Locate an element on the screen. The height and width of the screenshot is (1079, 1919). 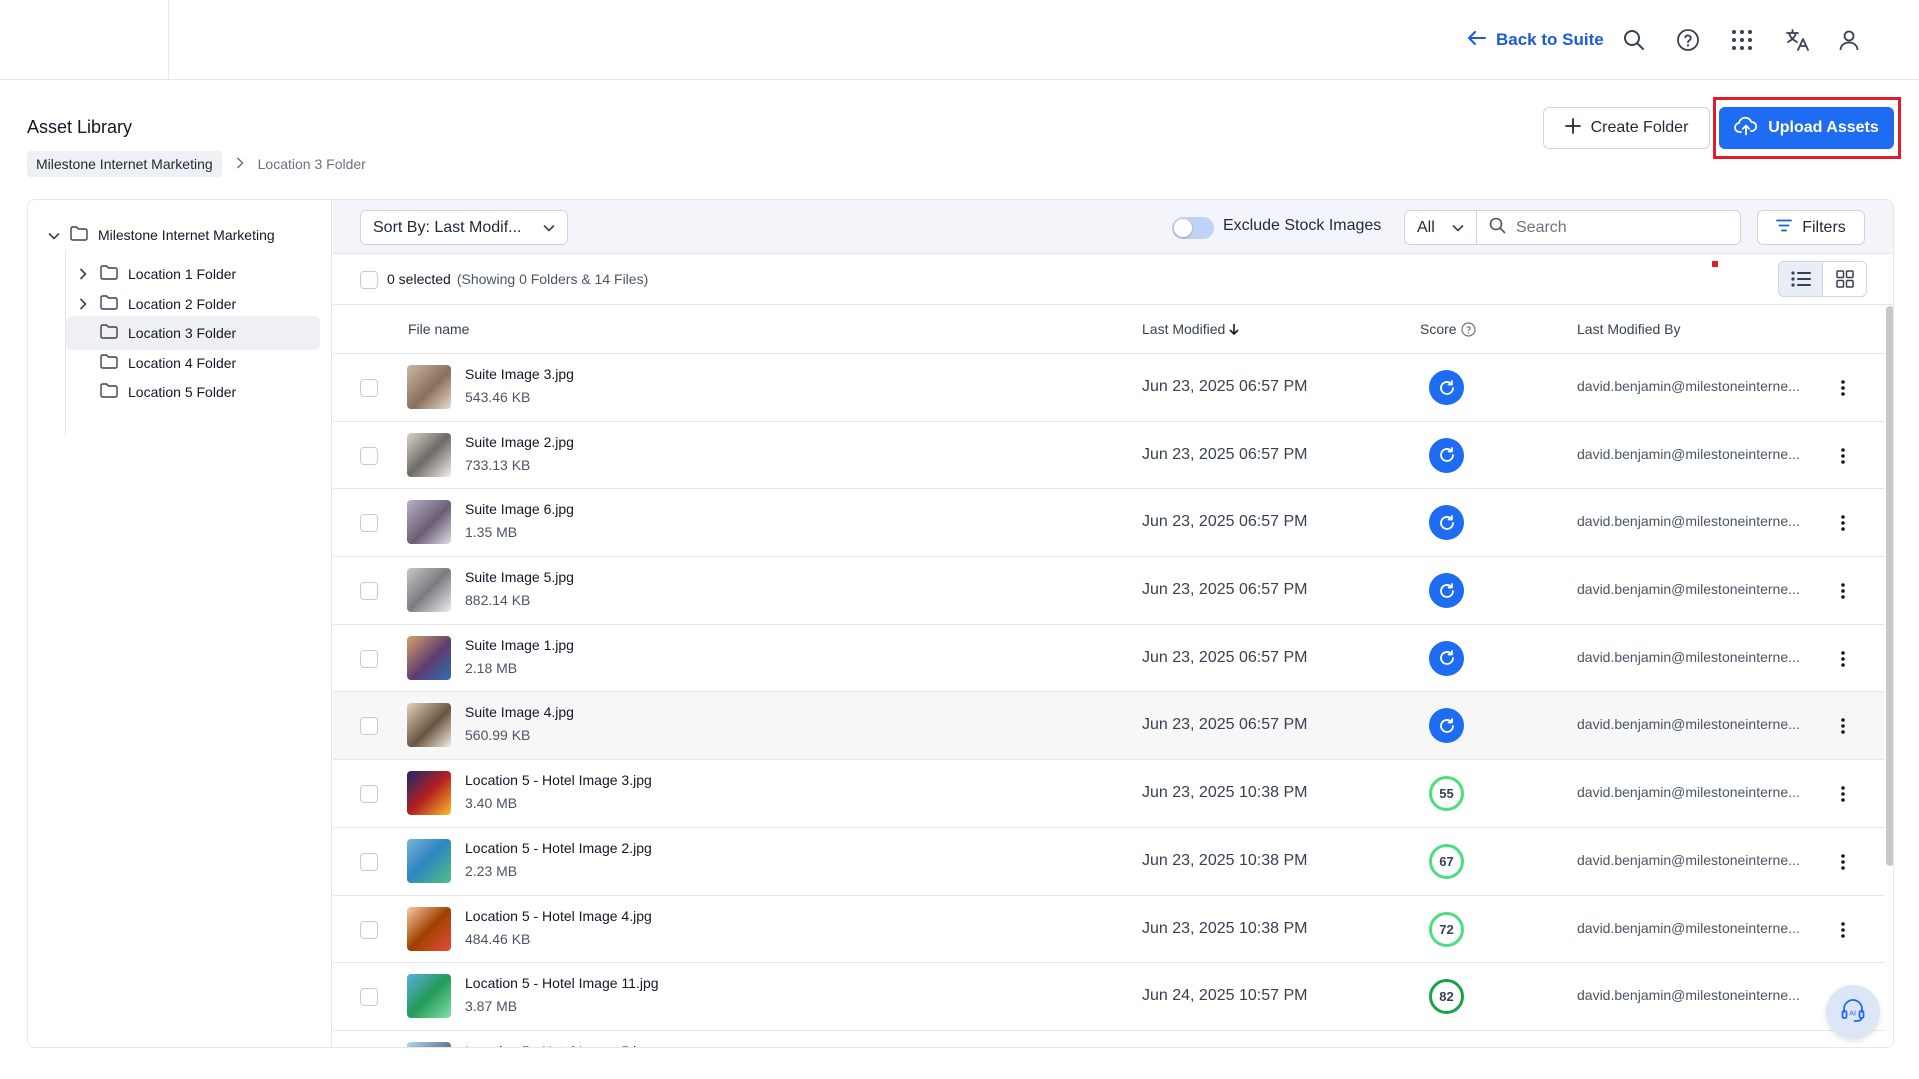
col-last-modified-label: Last Modified is located at coordinates (1184, 329).